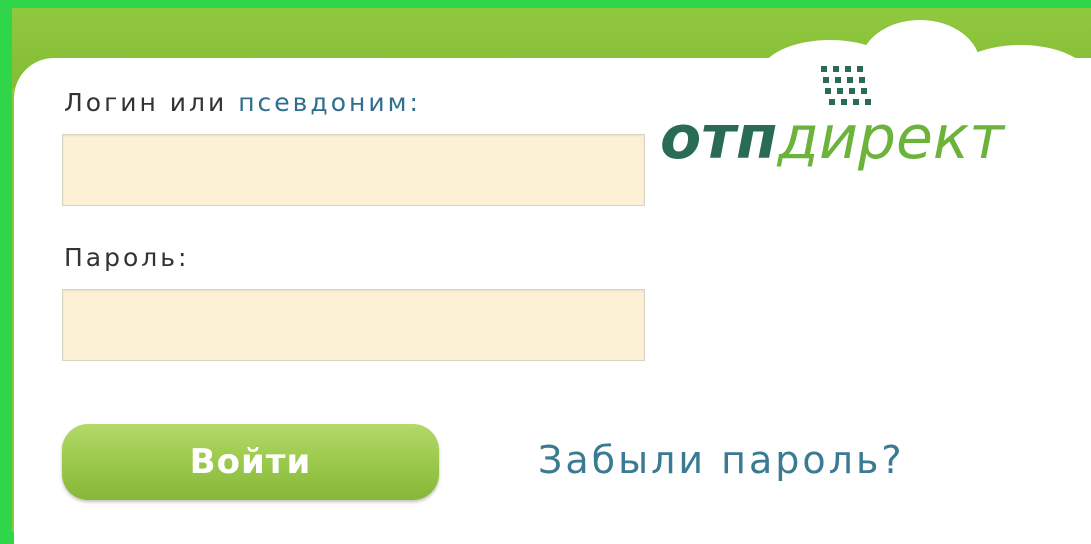 The image size is (1091, 544). I want to click on logo-brand-bold: отп, so click(719, 138).